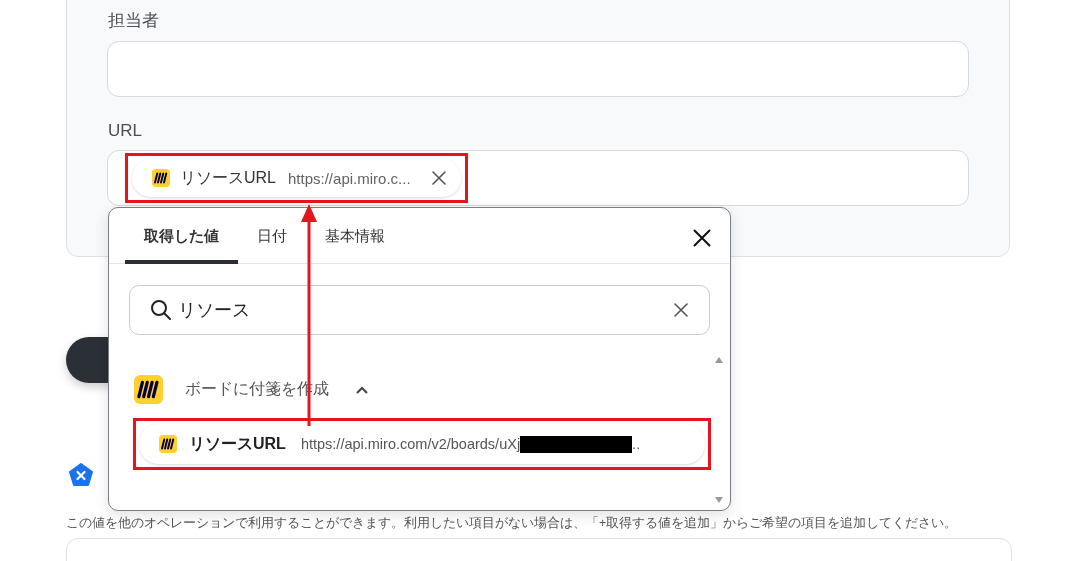 The width and height of the screenshot is (1075, 561). What do you see at coordinates (512, 523) in the screenshot?
I see `description-text: この値を他のオペレーションで利用することができます。利用したい項目がない場合は、「+取得する値を追加」からご希望の項目を追加してください。` at bounding box center [512, 523].